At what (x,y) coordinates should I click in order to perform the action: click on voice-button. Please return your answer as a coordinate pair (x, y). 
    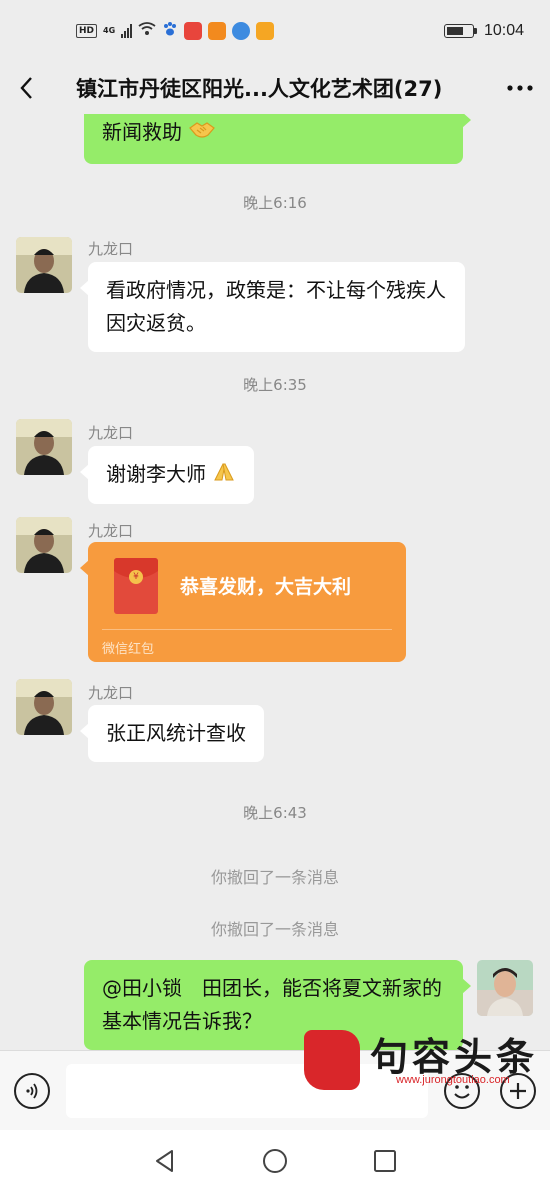
    Looking at the image, I should click on (32, 1091).